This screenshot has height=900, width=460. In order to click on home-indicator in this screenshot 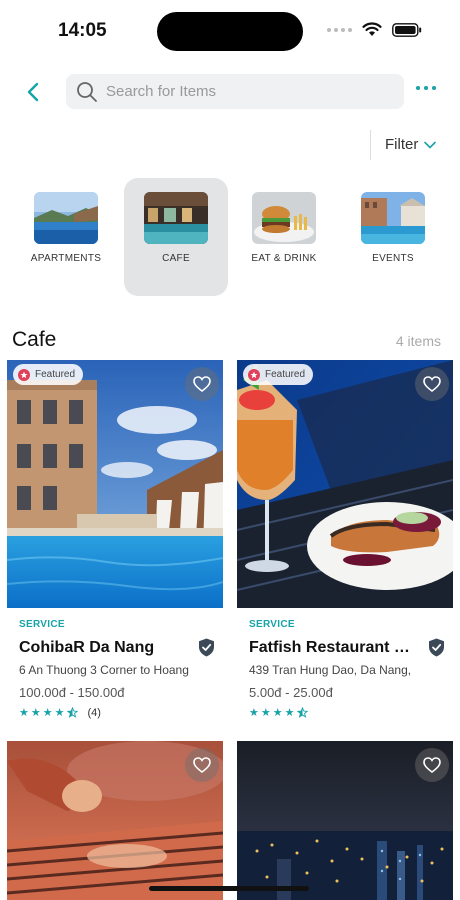, I will do `click(229, 888)`.